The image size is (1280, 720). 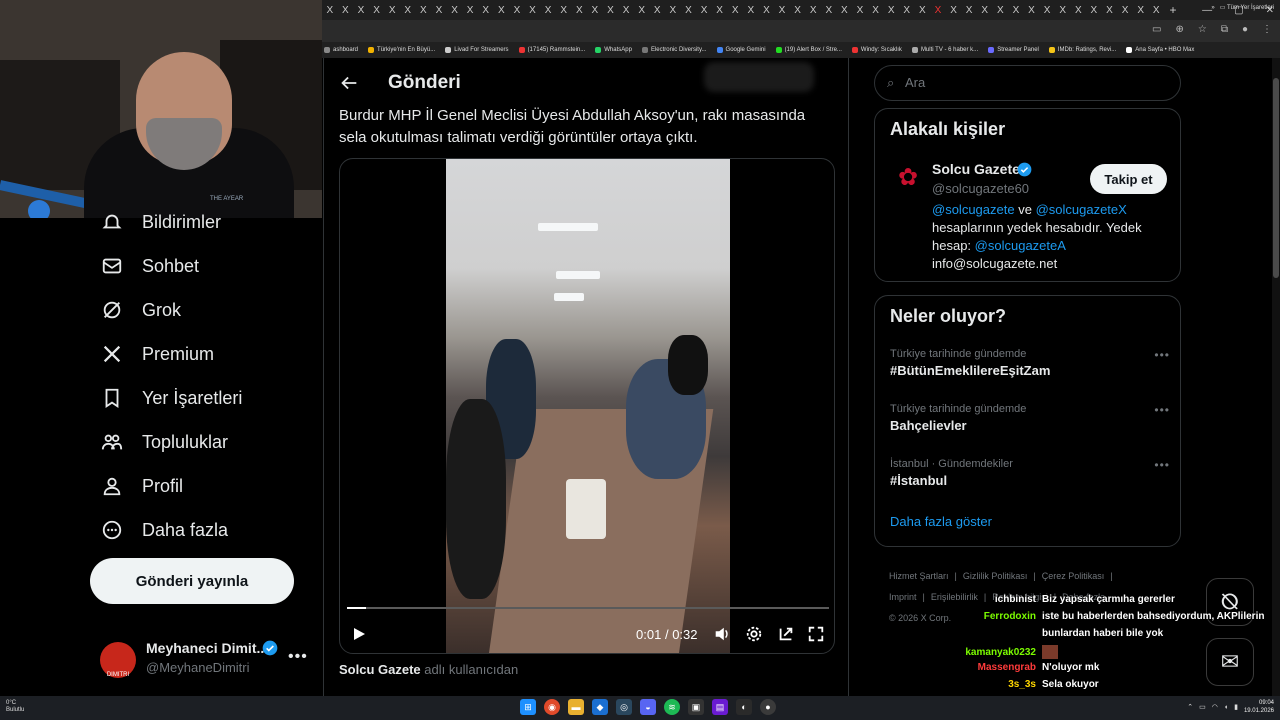 What do you see at coordinates (1156, 29) in the screenshot?
I see `cast-icon: ▭` at bounding box center [1156, 29].